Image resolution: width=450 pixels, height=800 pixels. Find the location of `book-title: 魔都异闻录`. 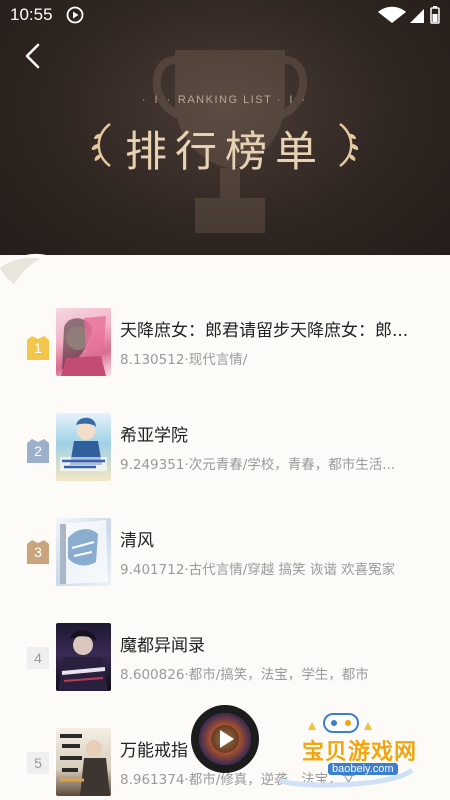

book-title: 魔都异闻录 is located at coordinates (162, 646).